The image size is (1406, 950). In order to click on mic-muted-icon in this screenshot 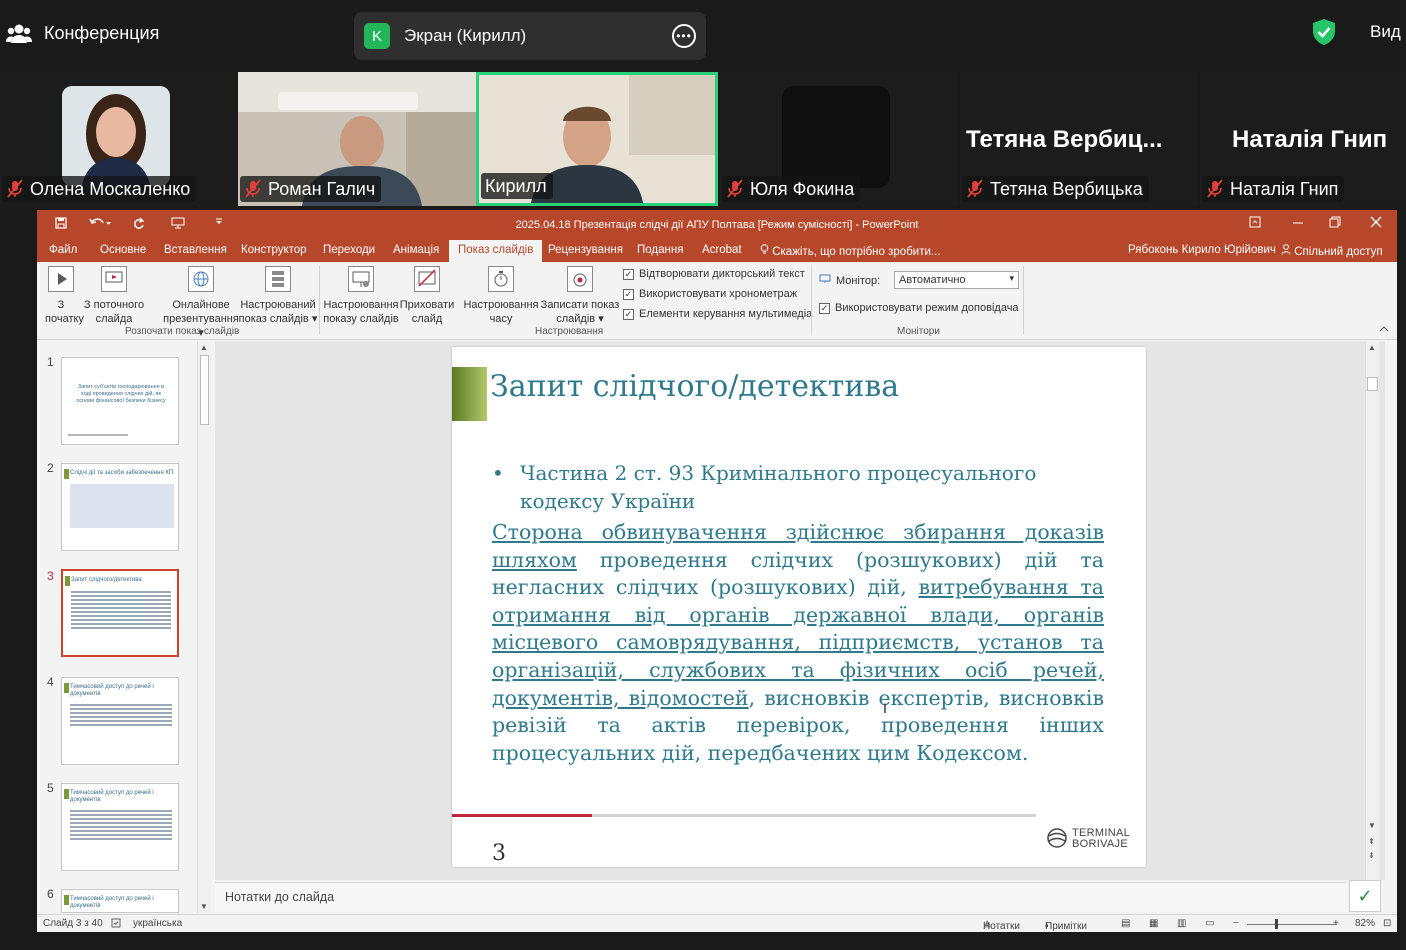, I will do `click(15, 189)`.